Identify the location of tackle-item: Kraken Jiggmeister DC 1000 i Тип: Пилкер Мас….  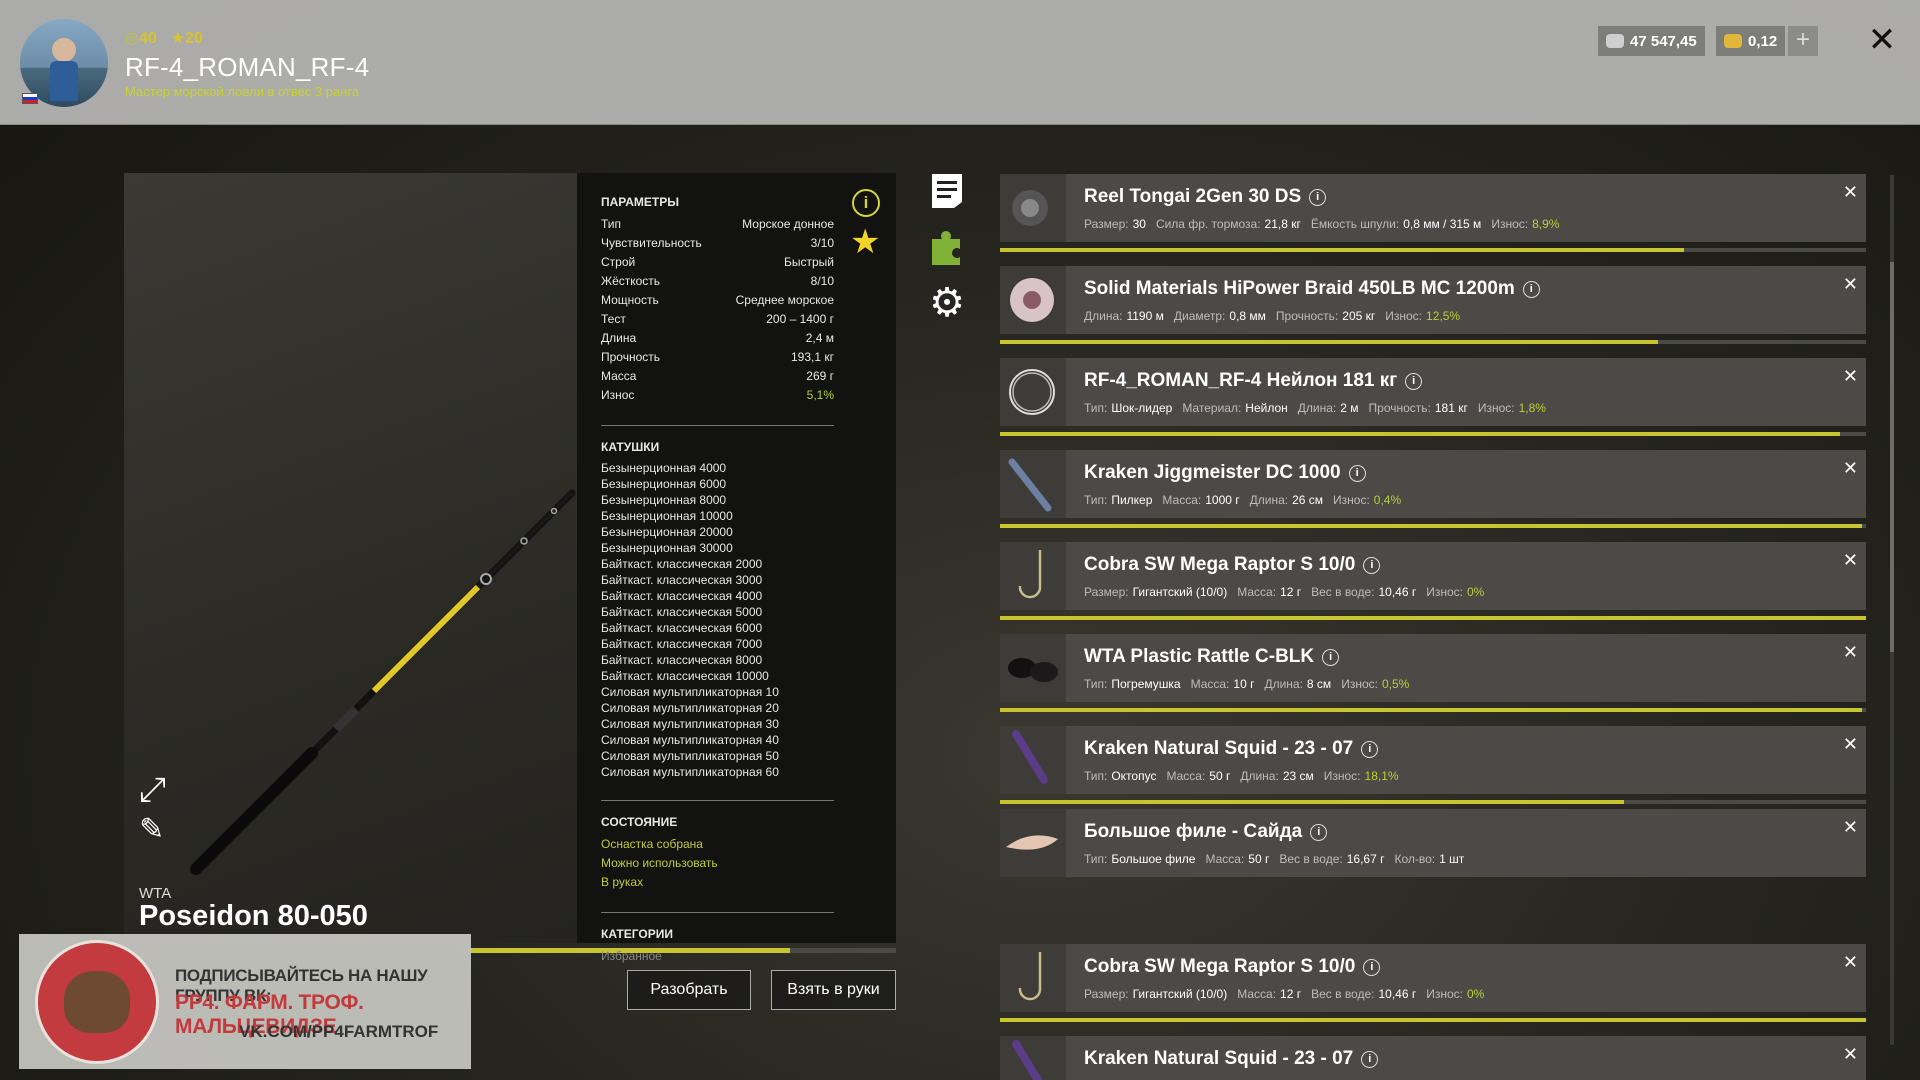
(1433, 484).